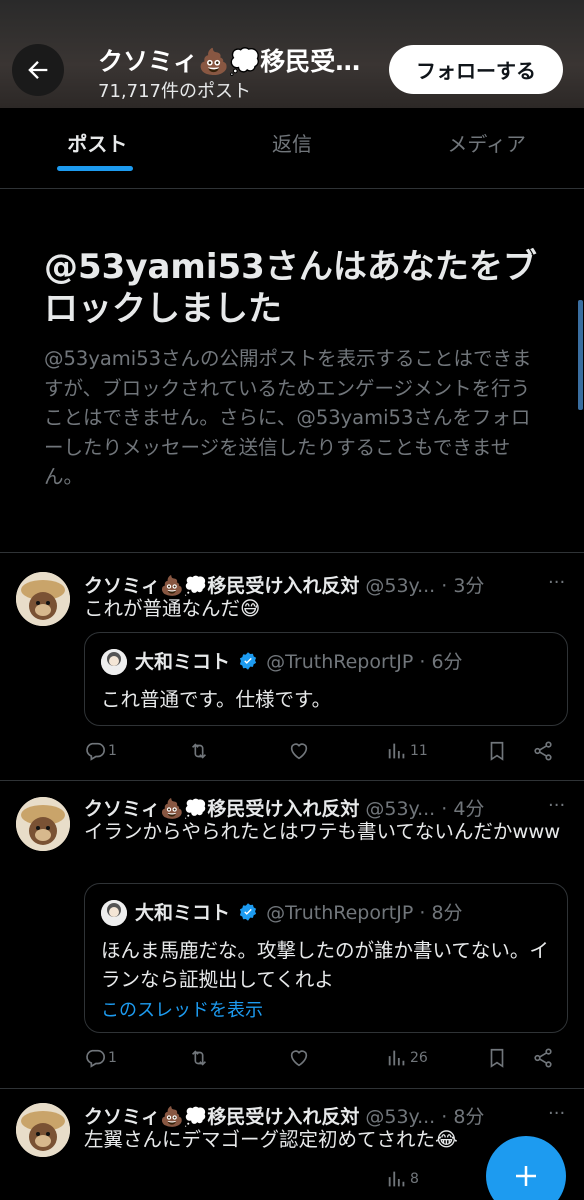 This screenshot has height=1200, width=584. Describe the element at coordinates (97, 141) in the screenshot. I see `tab-posts: ポスト` at that location.